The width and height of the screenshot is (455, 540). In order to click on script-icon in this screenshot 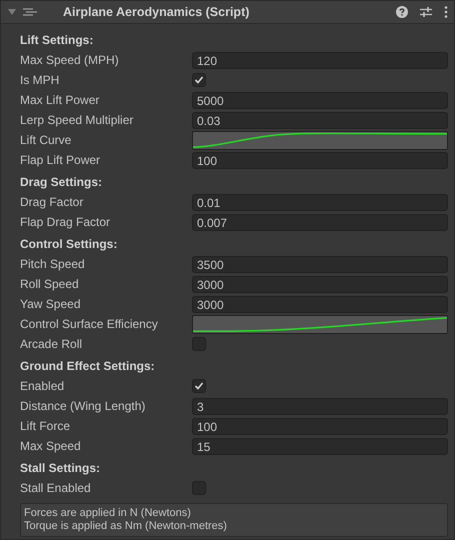, I will do `click(31, 12)`.